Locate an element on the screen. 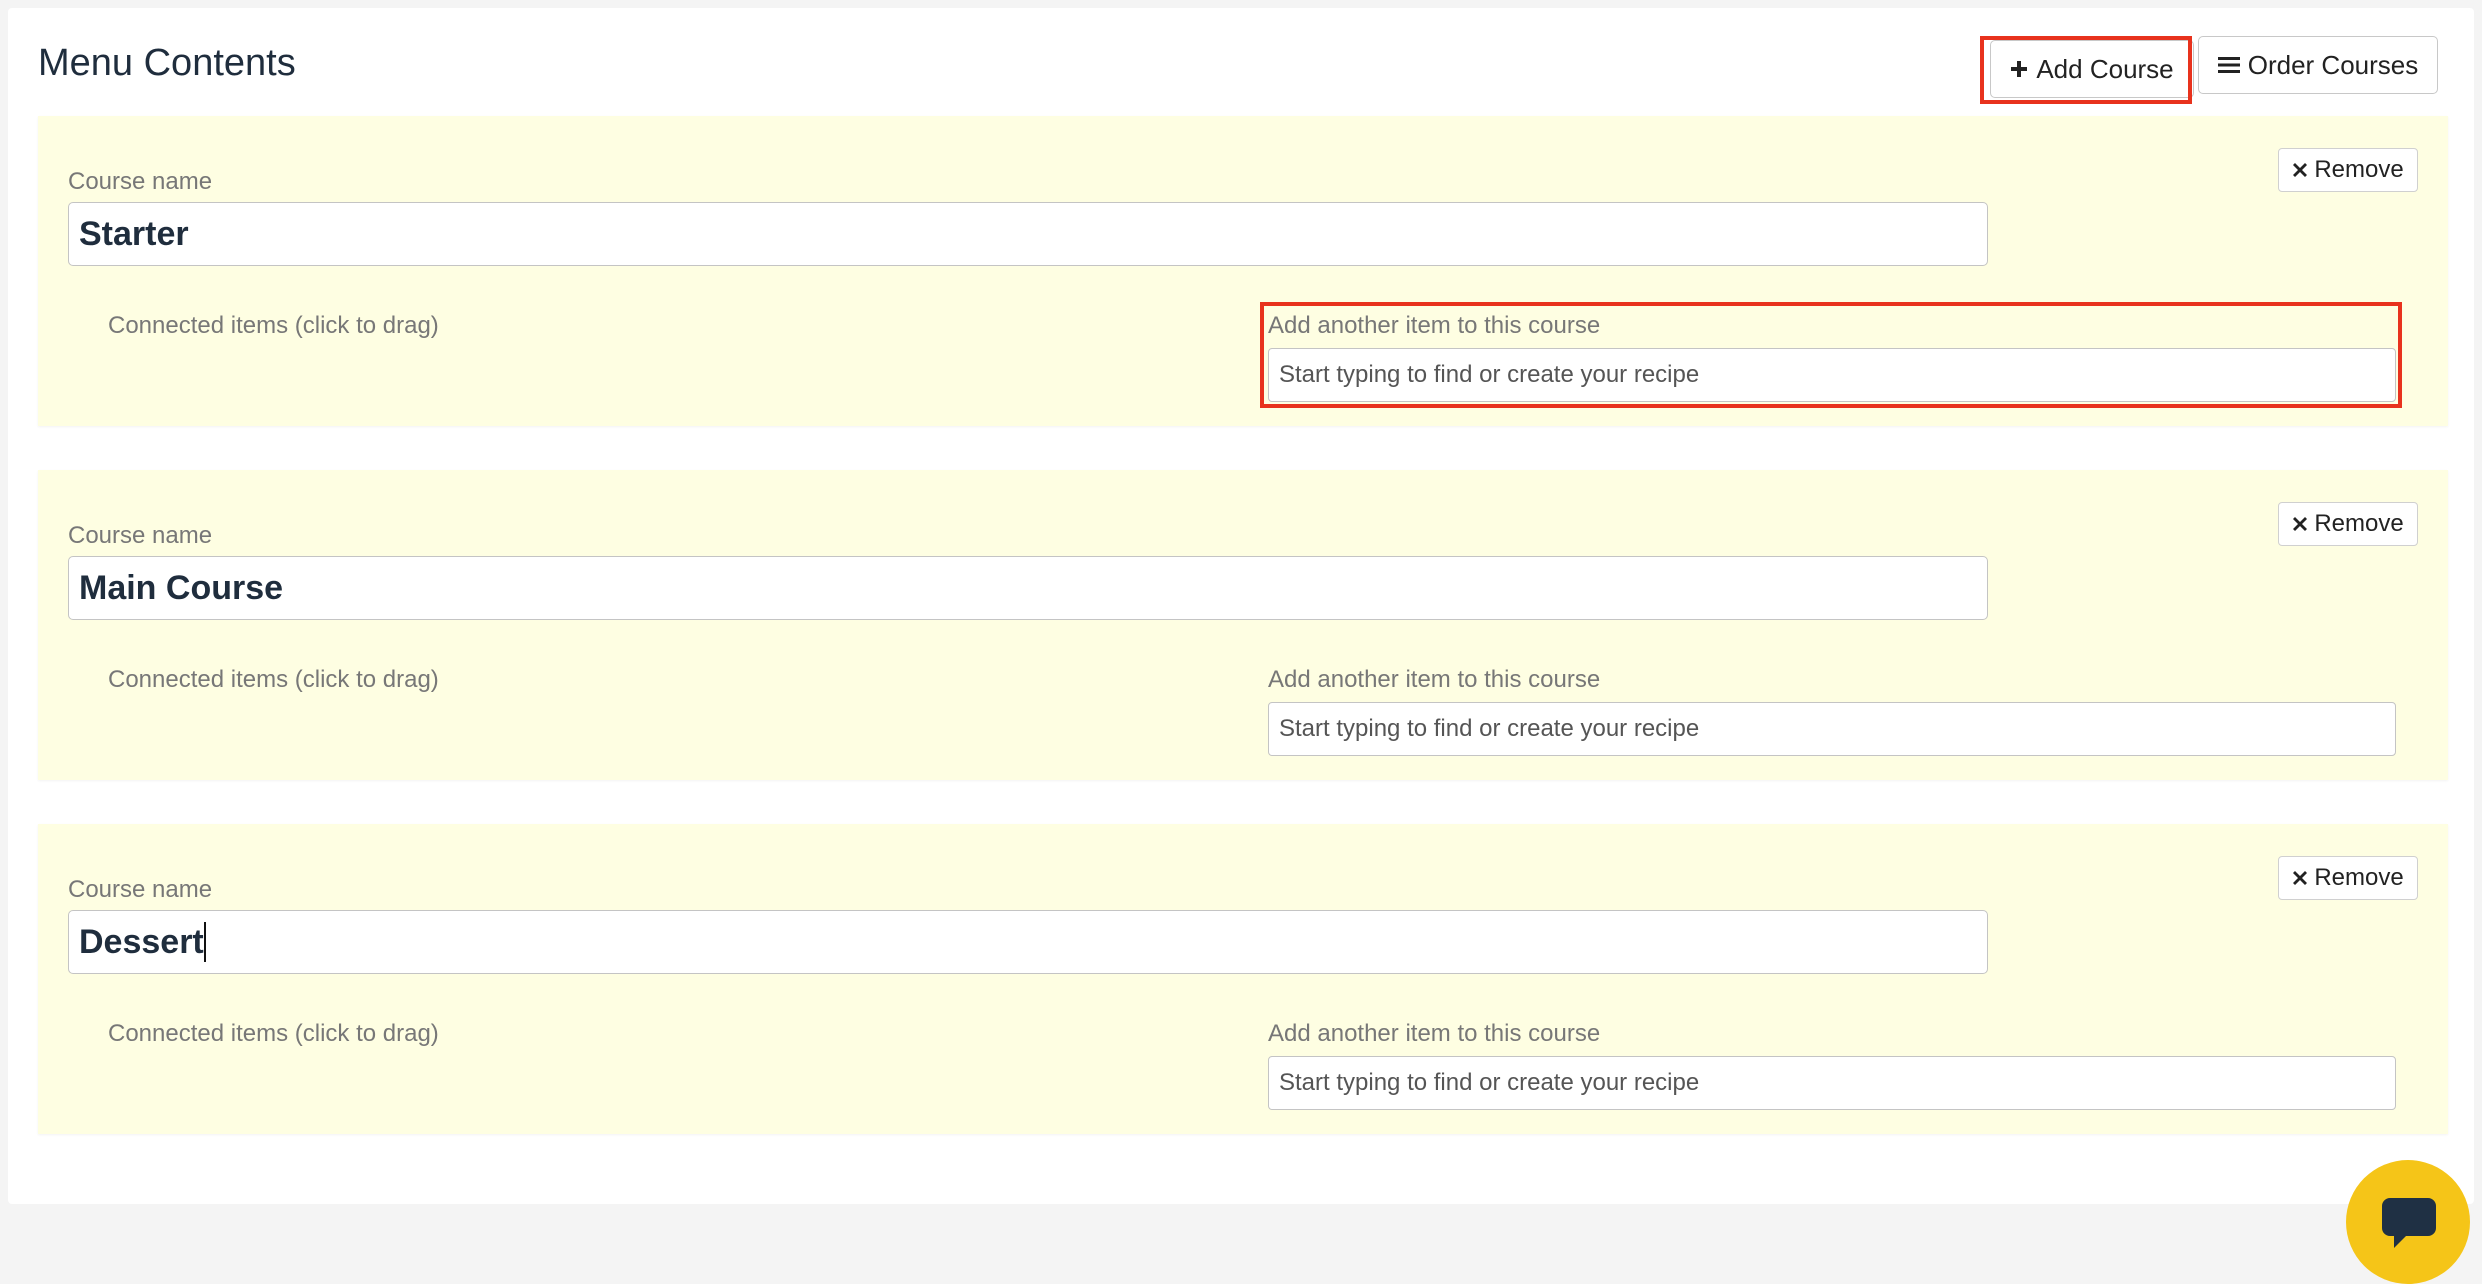 Image resolution: width=2482 pixels, height=1284 pixels. chat-icon is located at coordinates (2409, 1223).